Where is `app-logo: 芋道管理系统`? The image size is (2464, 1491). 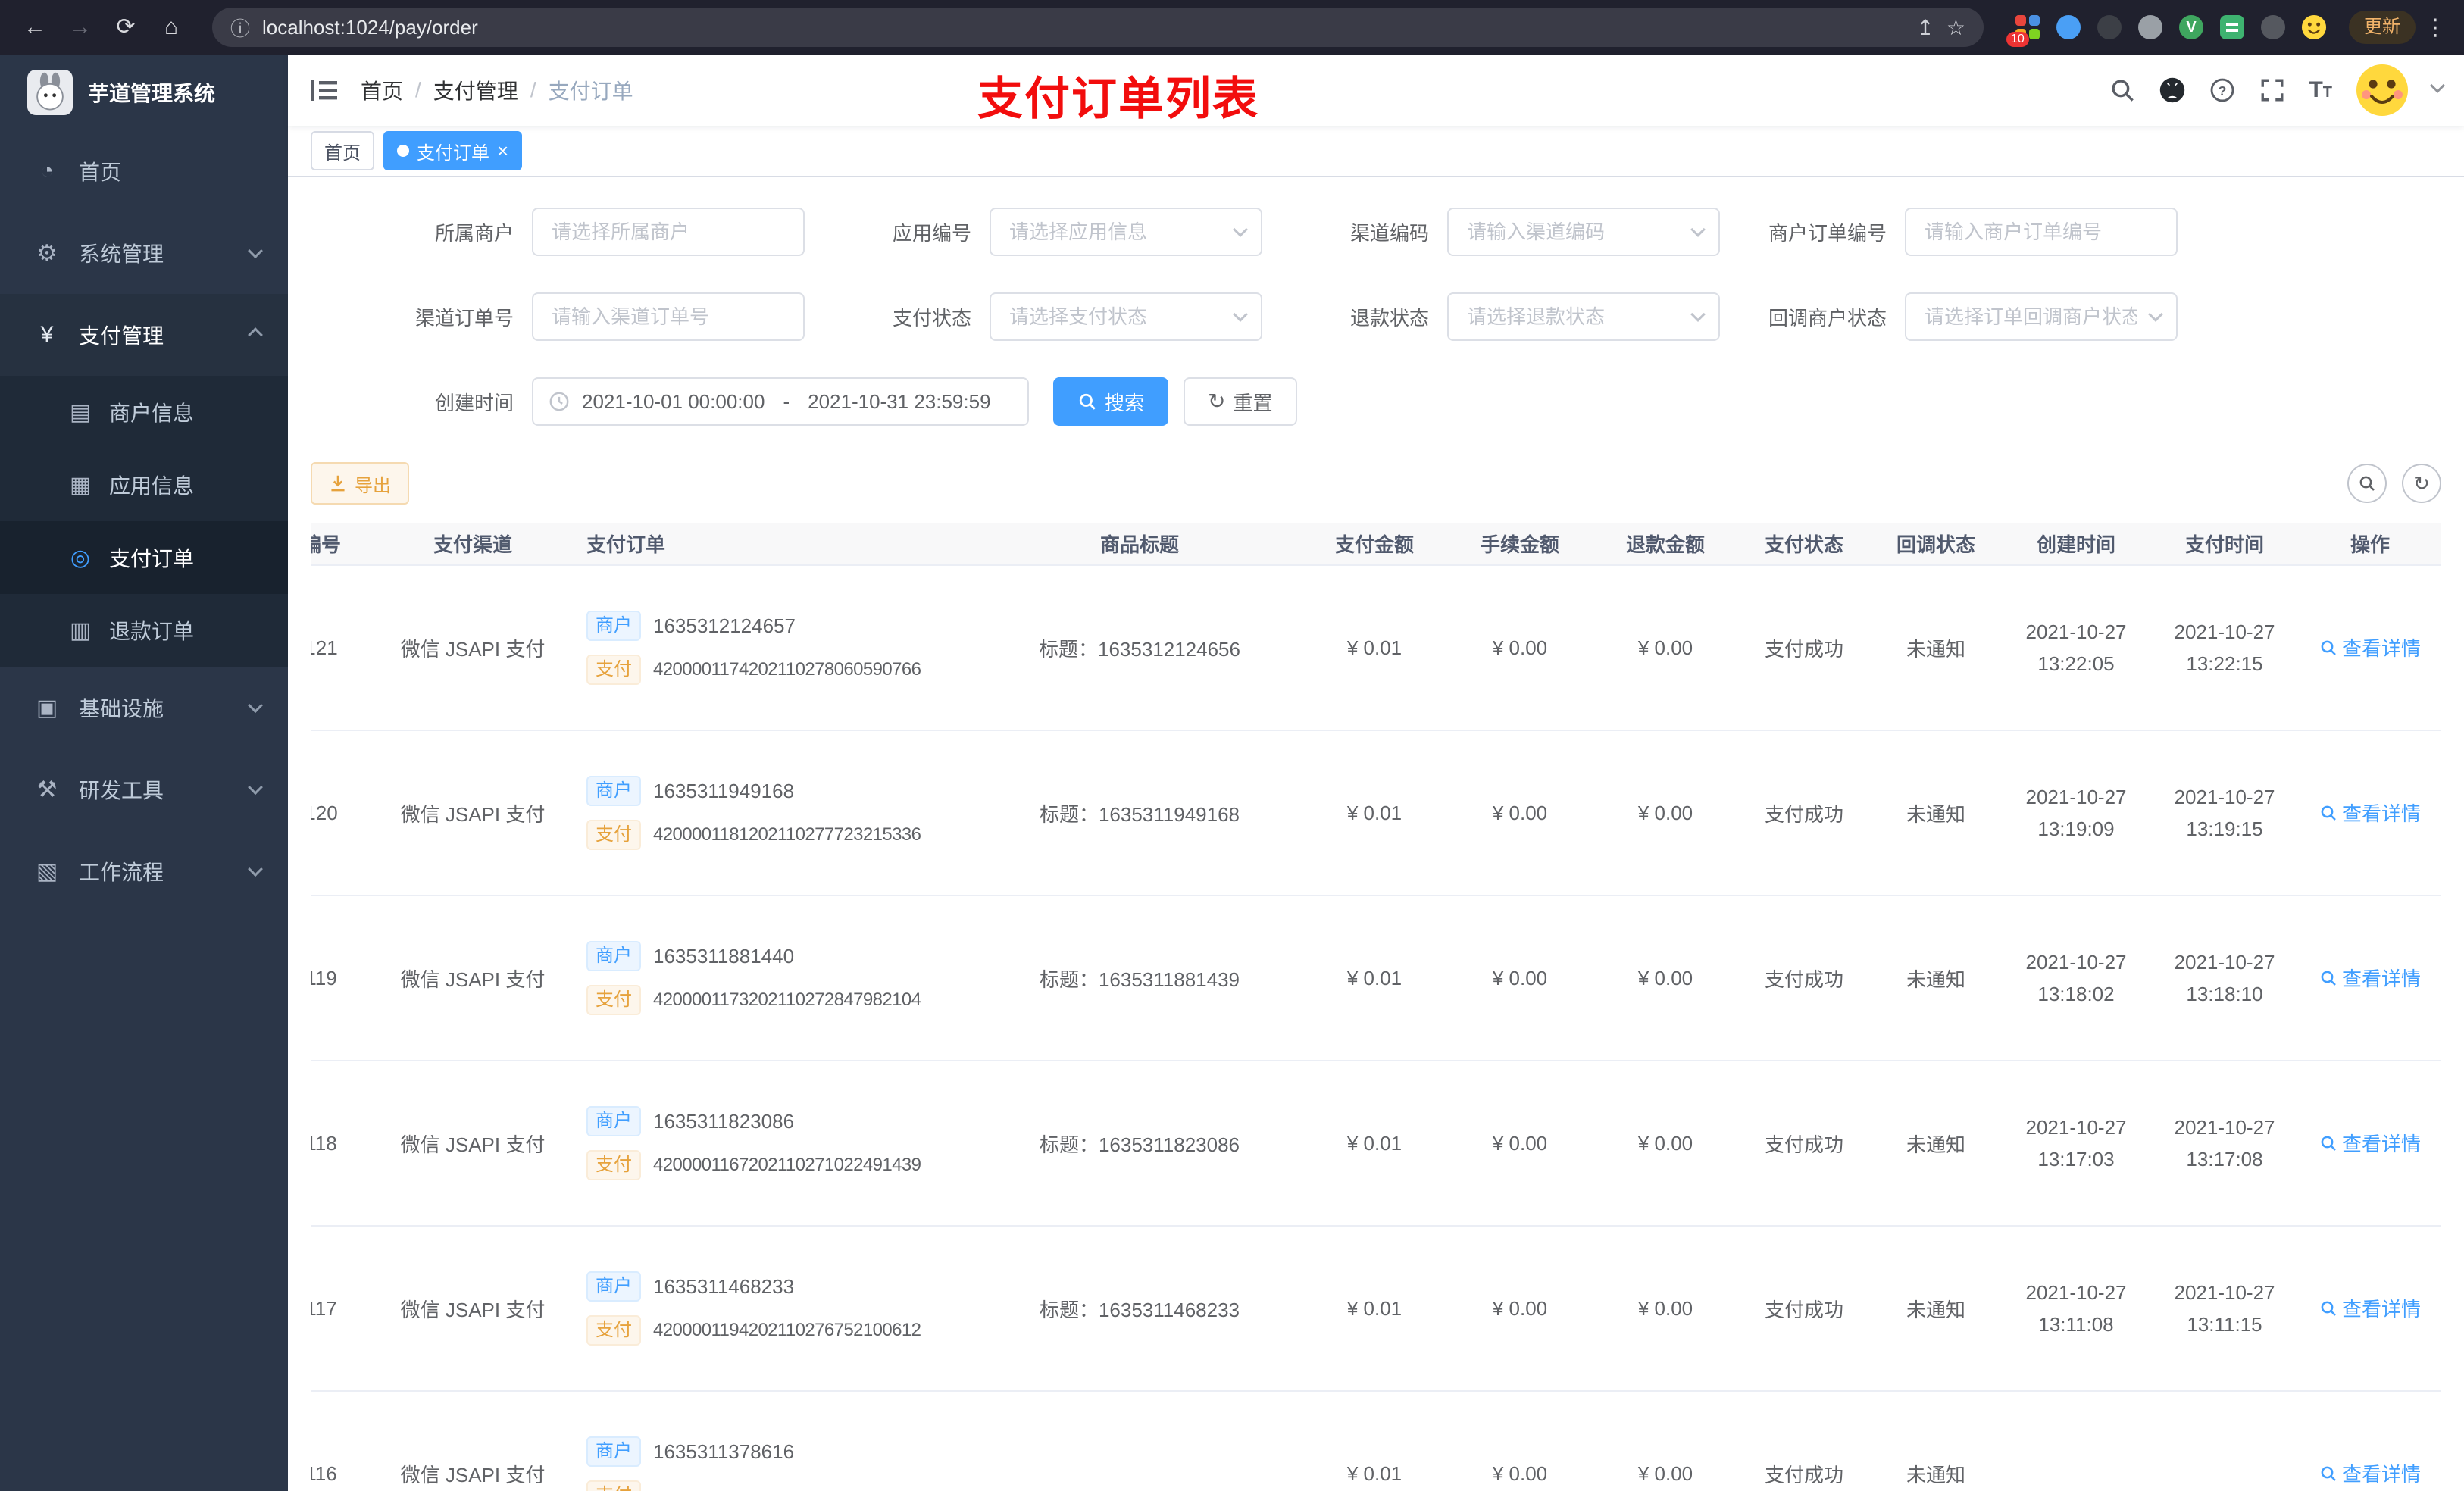
app-logo: 芋道管理系统 is located at coordinates (144, 92).